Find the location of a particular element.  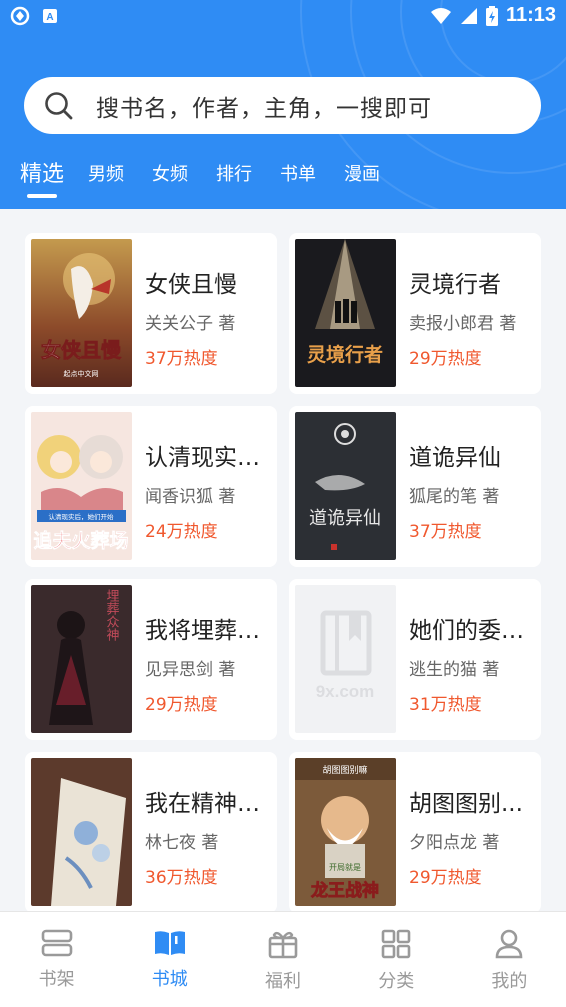

tab-booklist: 书单 is located at coordinates (298, 180).